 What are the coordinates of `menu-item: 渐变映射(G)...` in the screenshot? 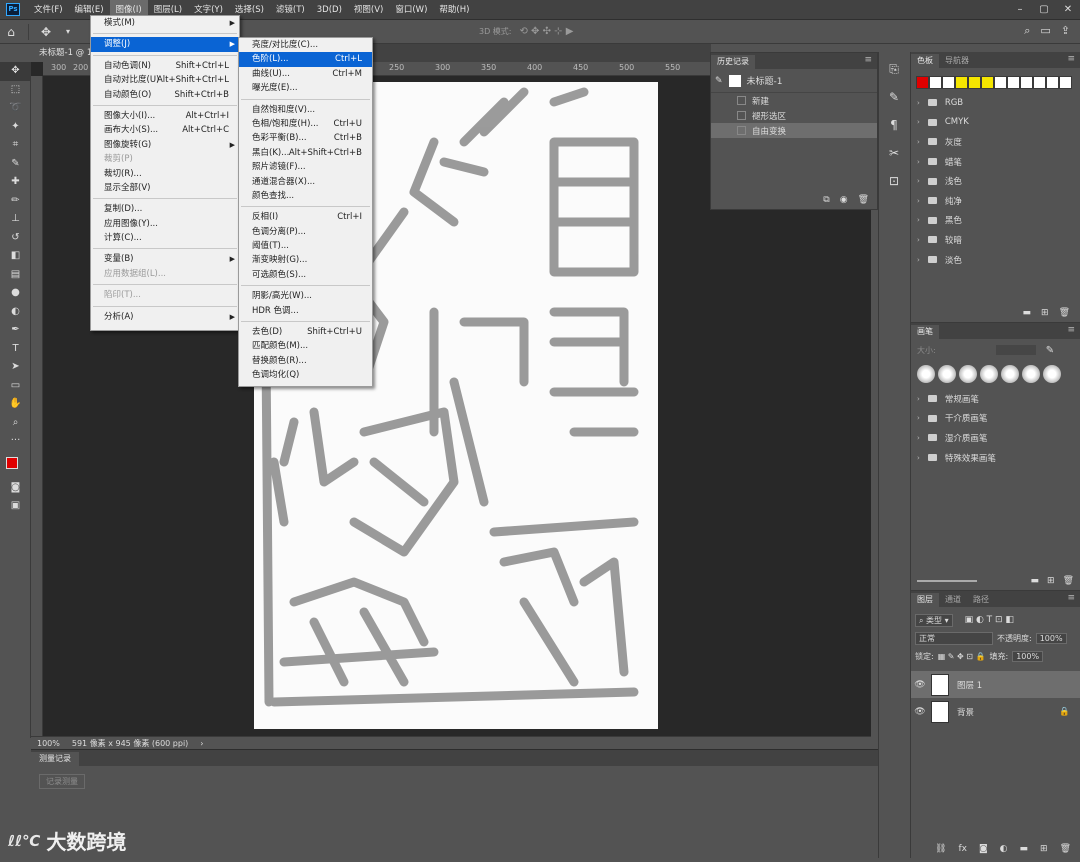 It's located at (305, 260).